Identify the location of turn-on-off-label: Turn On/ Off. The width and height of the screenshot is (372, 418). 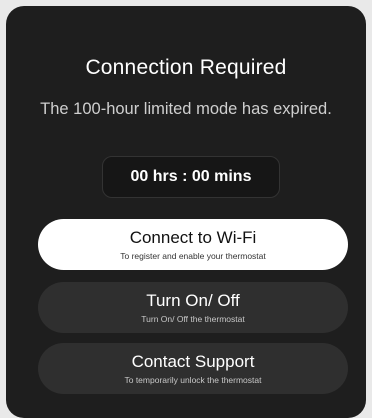
(193, 300).